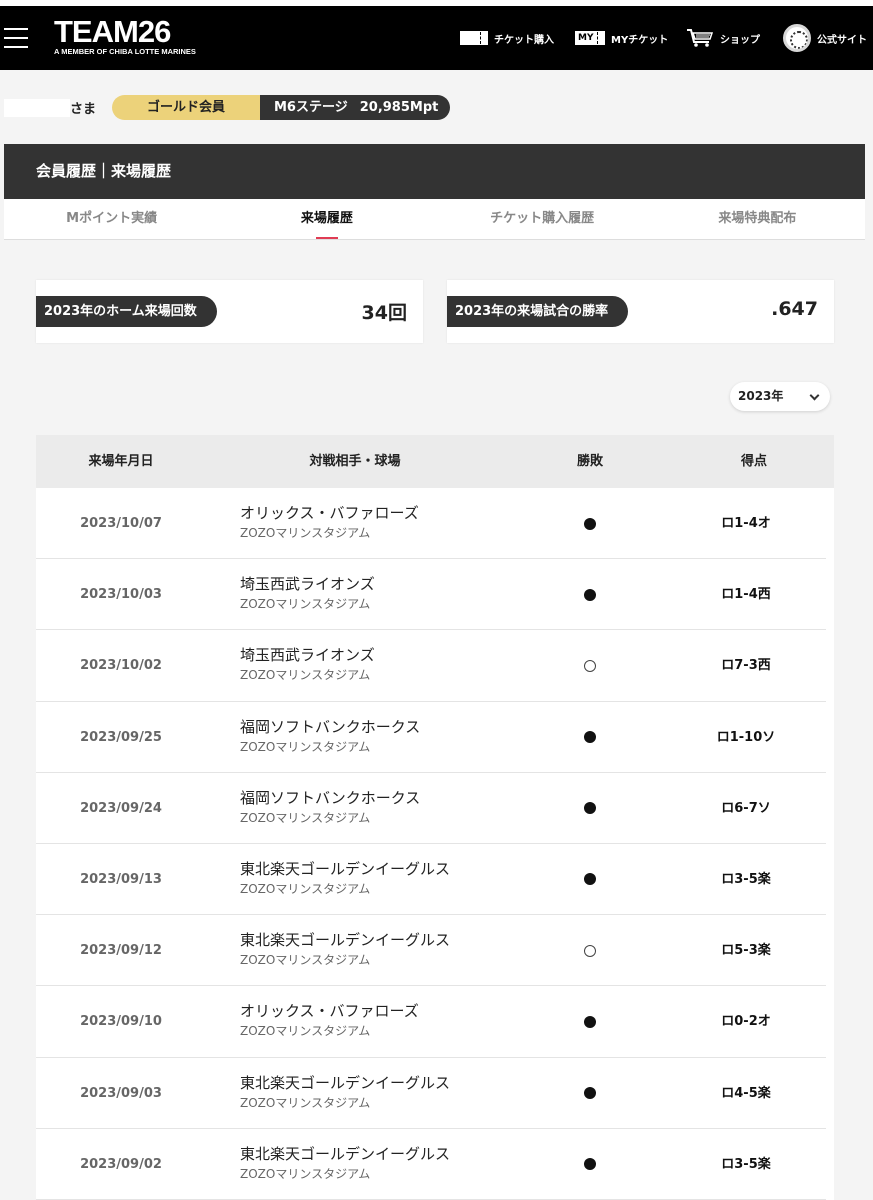 The width and height of the screenshot is (873, 1200). What do you see at coordinates (16, 38) in the screenshot?
I see `menu-icon` at bounding box center [16, 38].